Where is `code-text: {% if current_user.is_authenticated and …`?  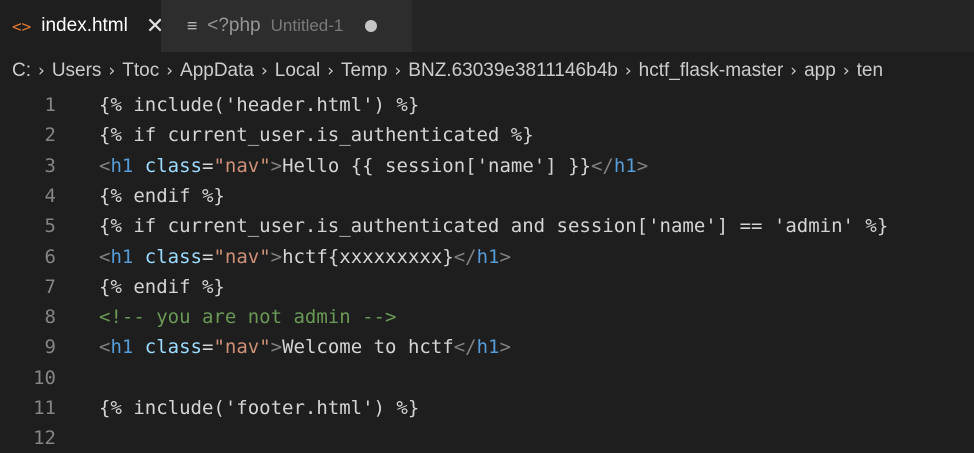 code-text: {% if current_user.is_authenticated and … is located at coordinates (493, 226).